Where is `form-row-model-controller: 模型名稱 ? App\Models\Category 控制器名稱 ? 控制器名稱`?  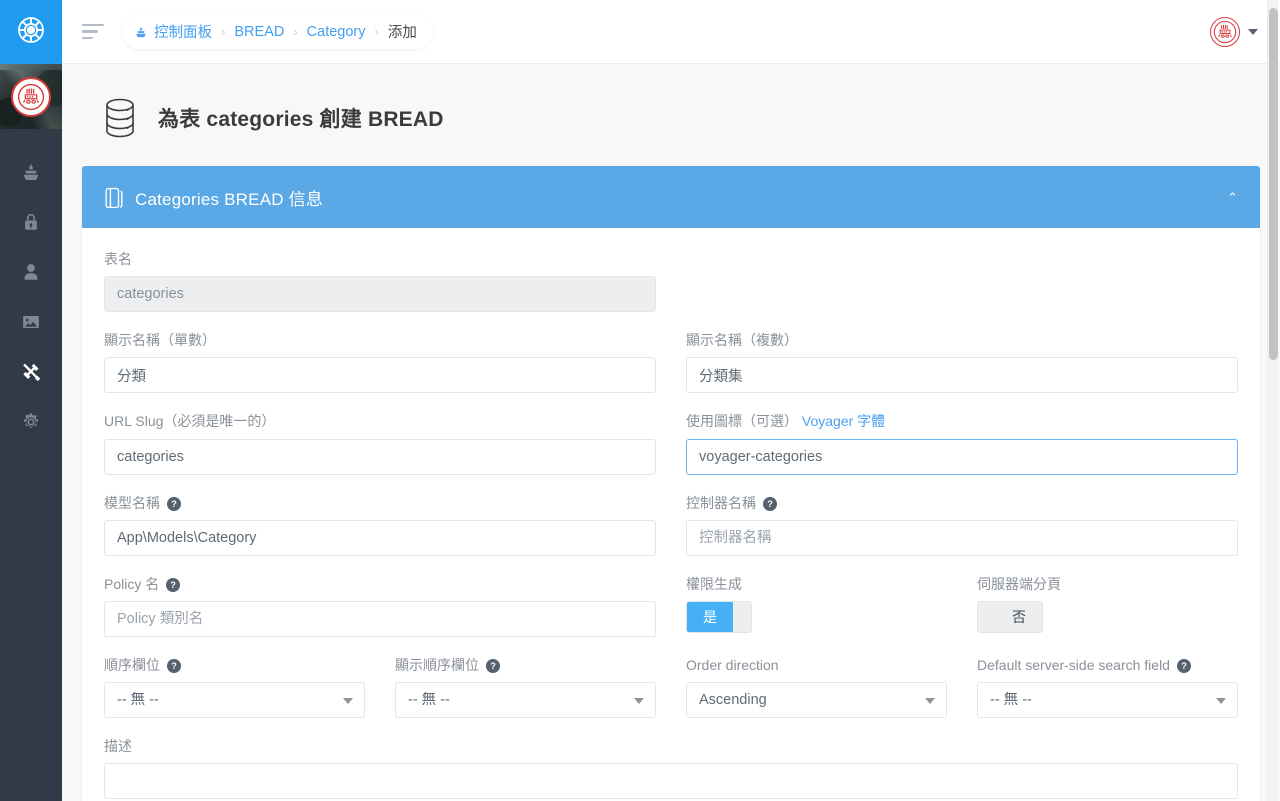 form-row-model-controller: 模型名稱 ? App\Models\Category 控制器名稱 ? 控制器名稱 is located at coordinates (671, 534).